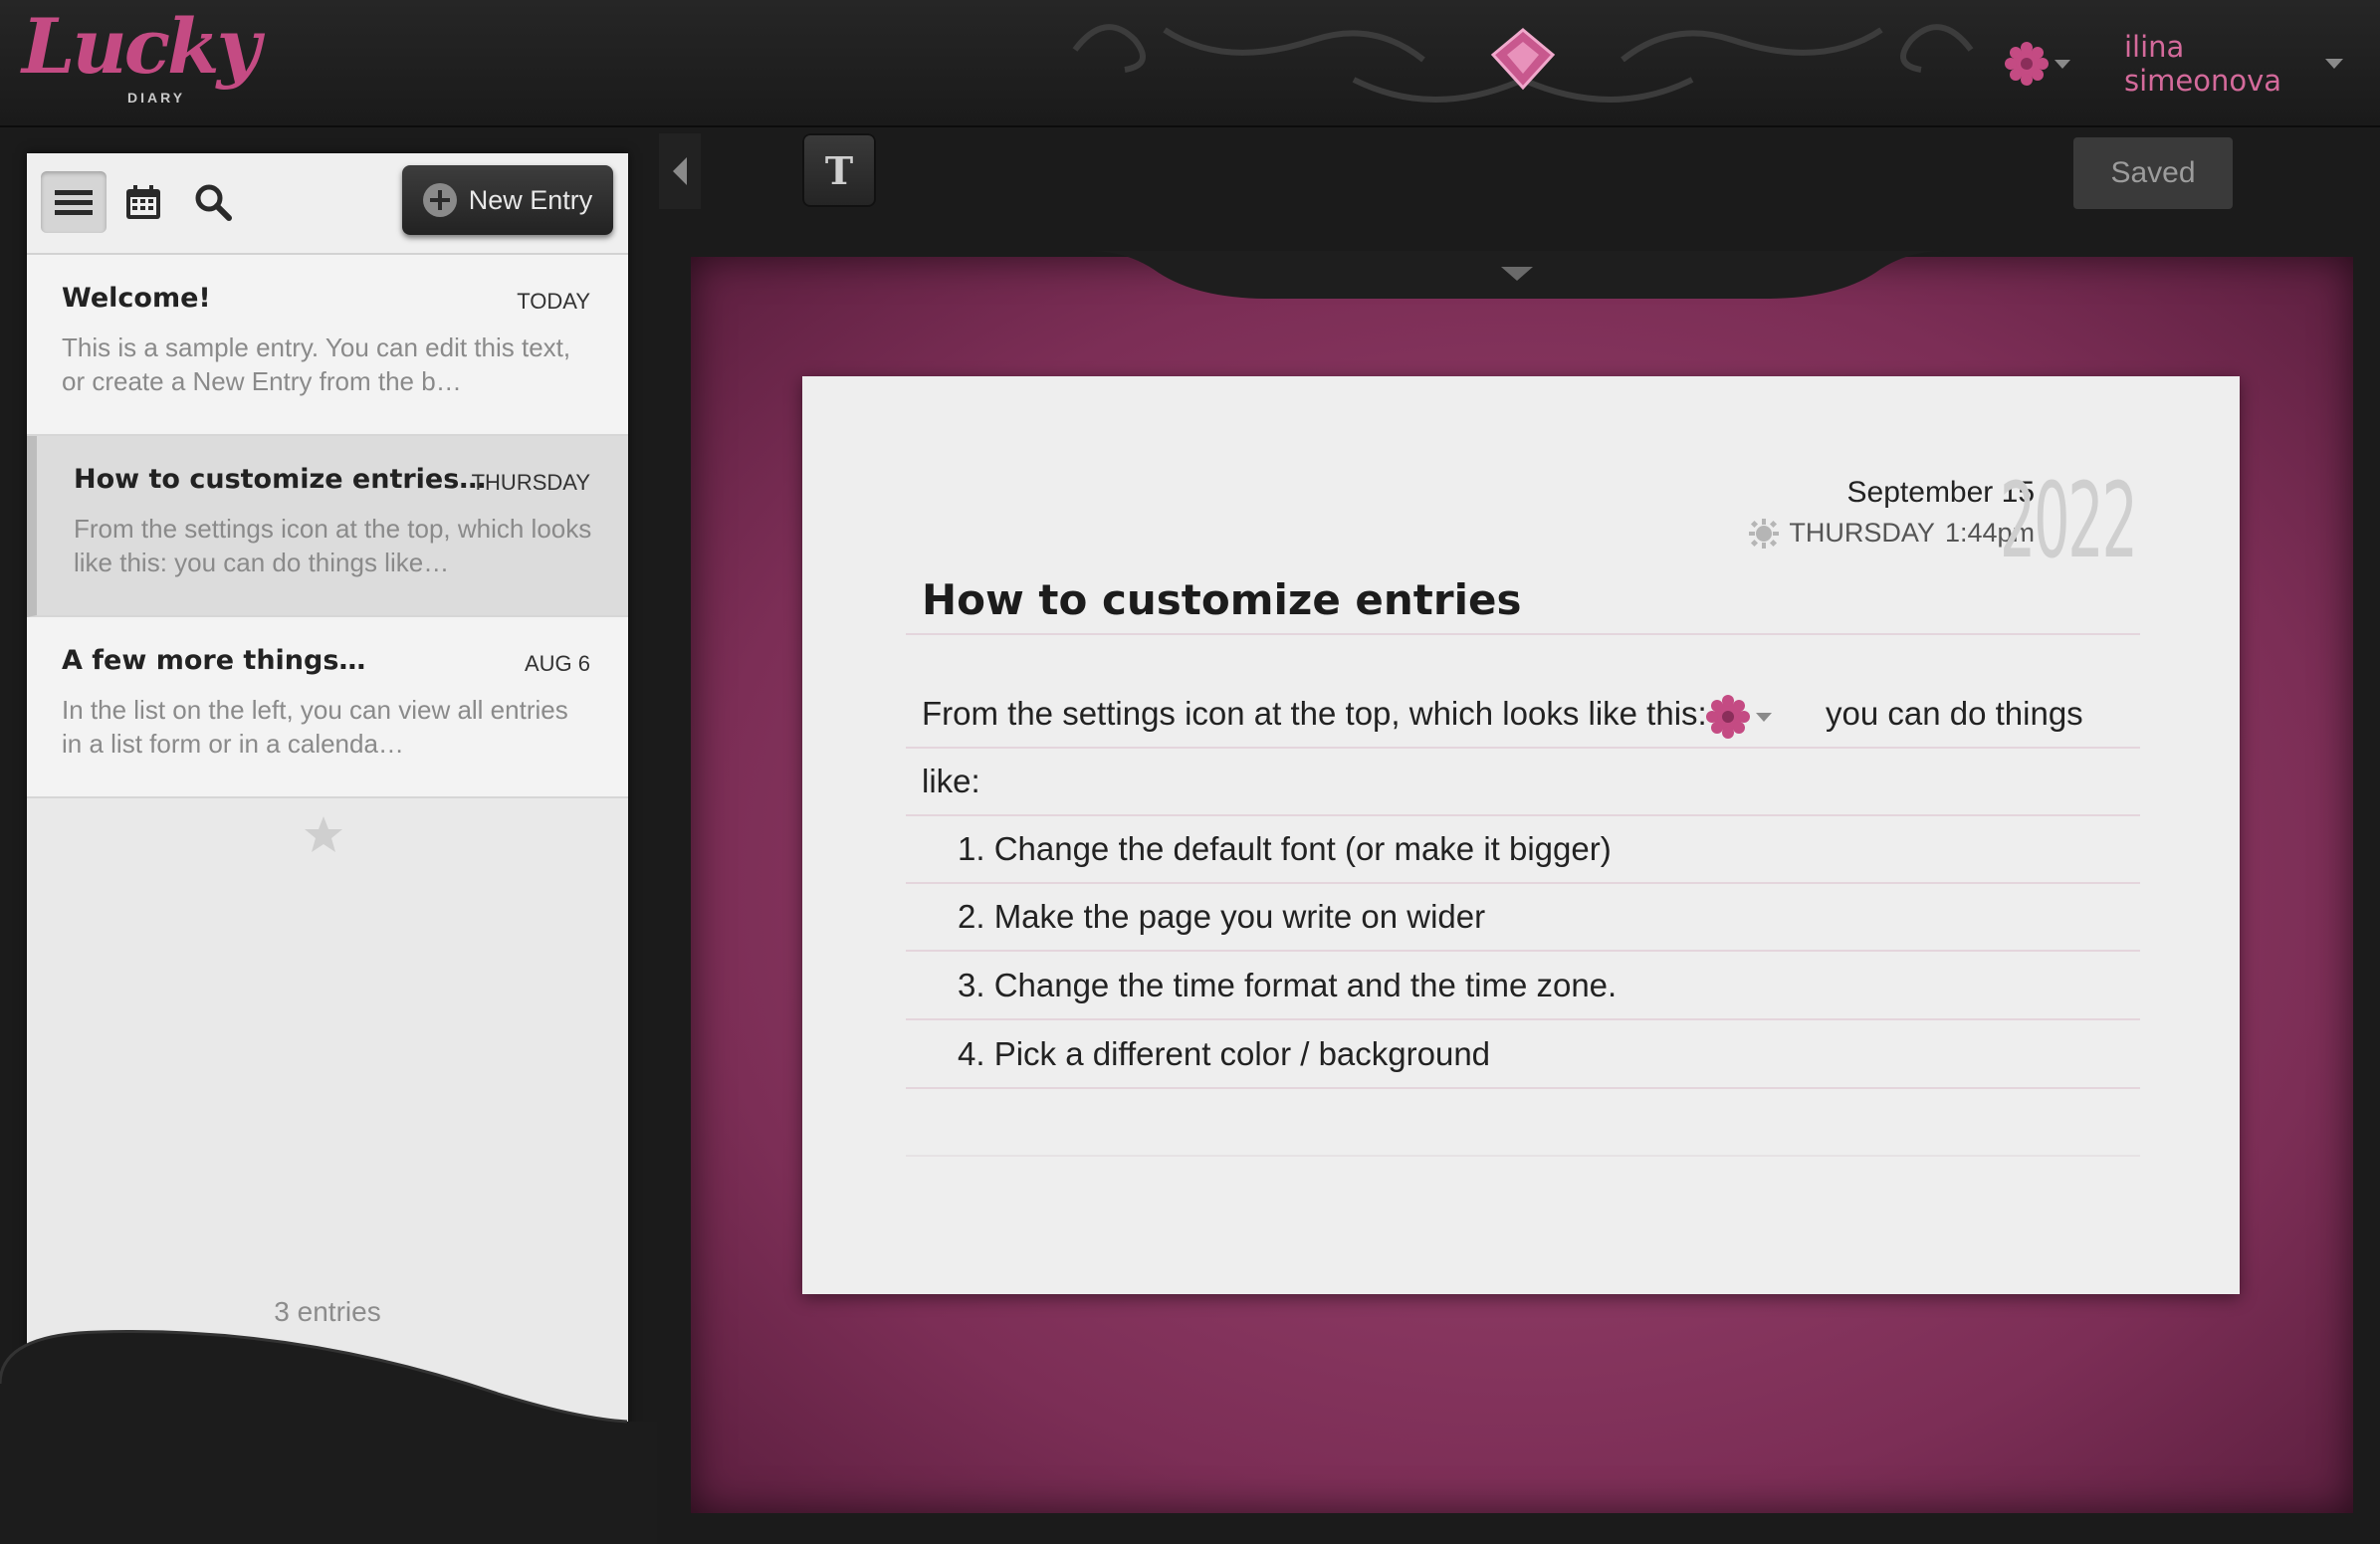 The height and width of the screenshot is (1544, 2380). What do you see at coordinates (2069, 520) in the screenshot?
I see `entry-year: 2022` at bounding box center [2069, 520].